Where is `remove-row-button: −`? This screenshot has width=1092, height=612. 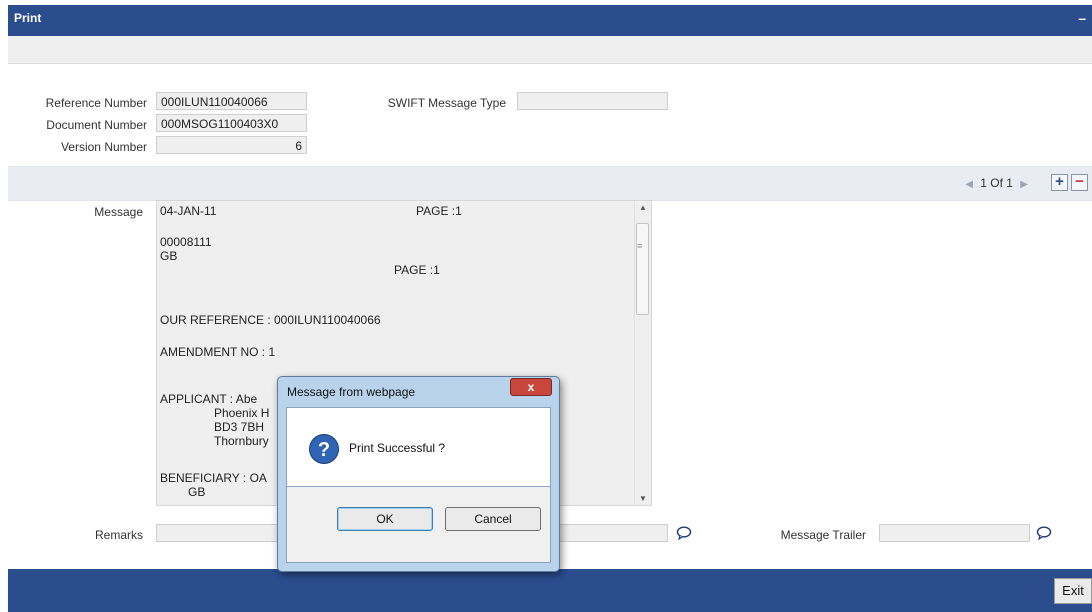 remove-row-button: − is located at coordinates (1079, 182).